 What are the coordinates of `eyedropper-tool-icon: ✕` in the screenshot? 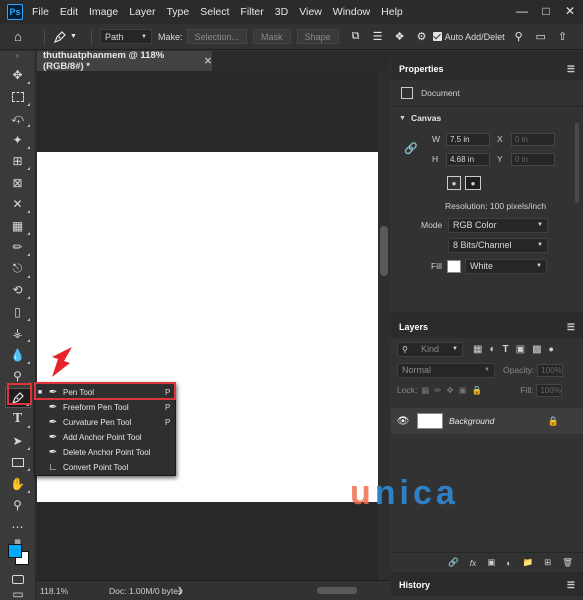 It's located at (18, 204).